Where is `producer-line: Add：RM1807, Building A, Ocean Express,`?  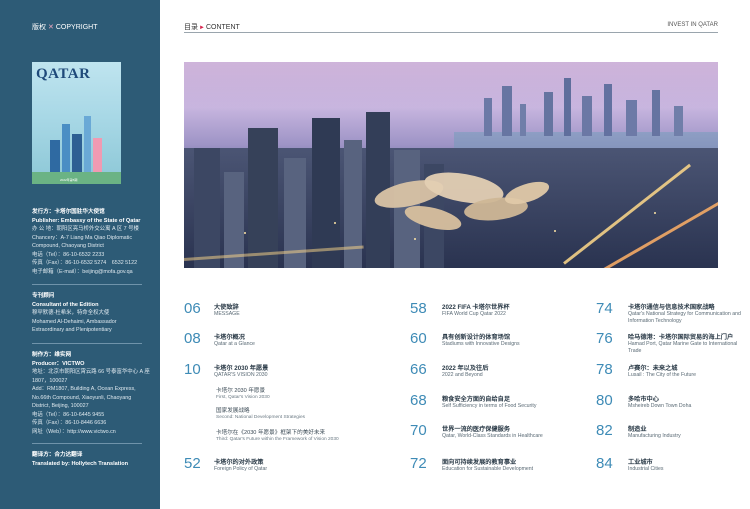 producer-line: Add：RM1807, Building A, Ocean Express, is located at coordinates (84, 389).